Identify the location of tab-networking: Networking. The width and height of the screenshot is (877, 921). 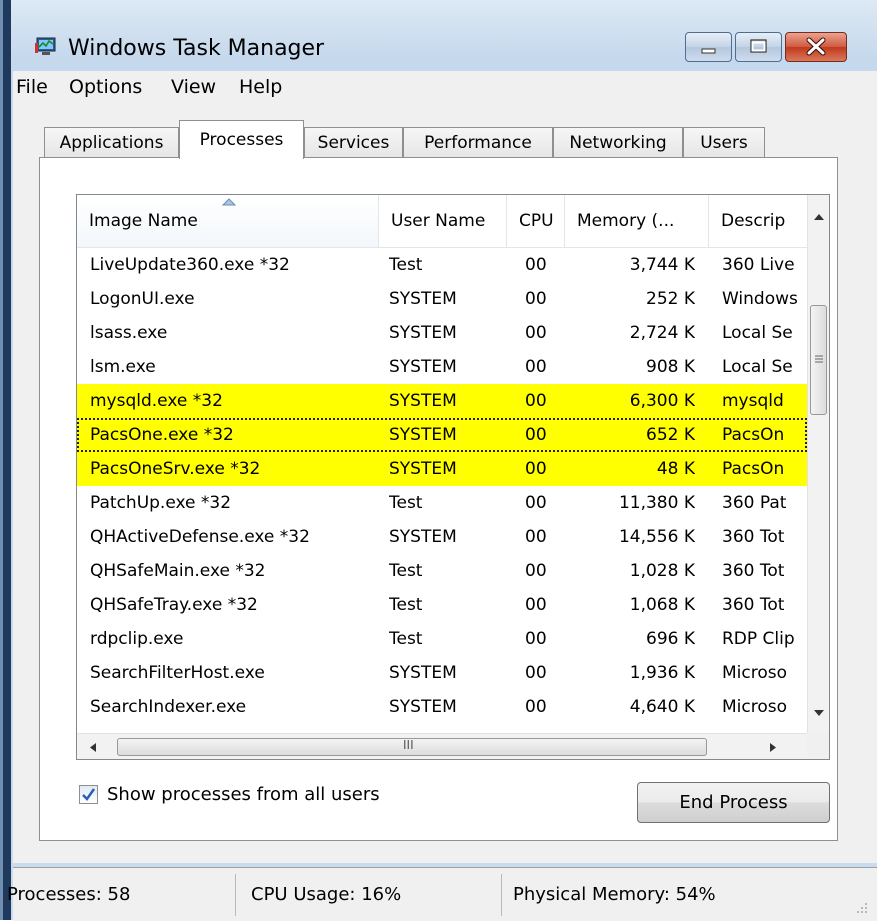
(618, 142).